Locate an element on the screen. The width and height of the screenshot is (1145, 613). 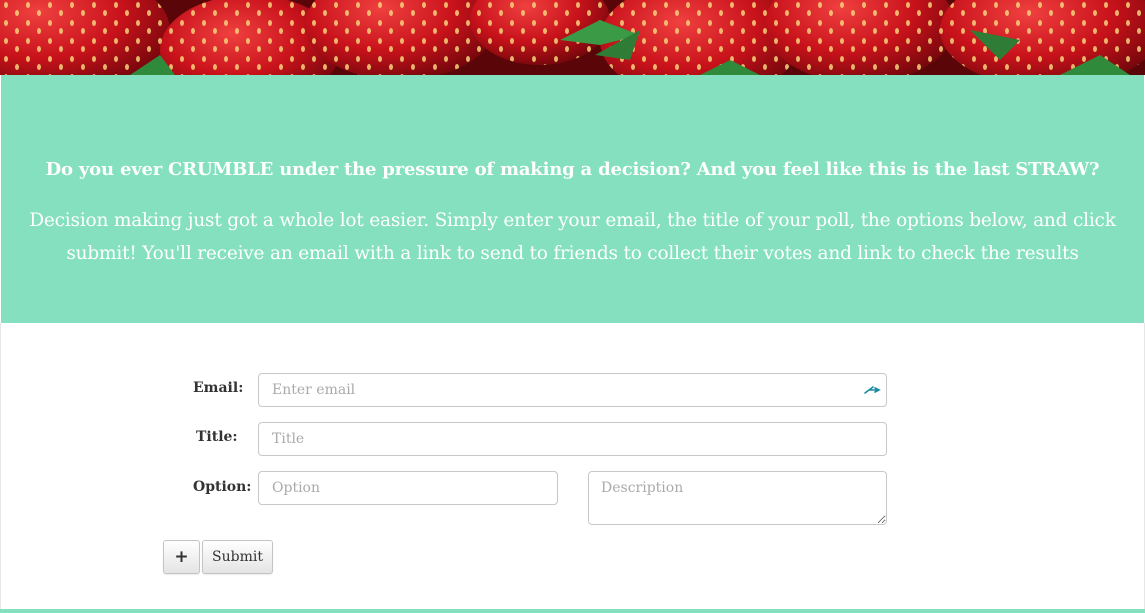
option-input is located at coordinates (408, 488).